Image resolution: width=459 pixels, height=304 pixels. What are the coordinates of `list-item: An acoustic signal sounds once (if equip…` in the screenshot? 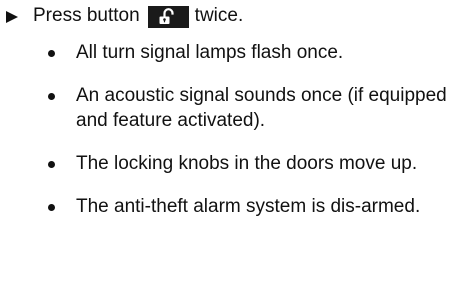 It's located at (247, 108).